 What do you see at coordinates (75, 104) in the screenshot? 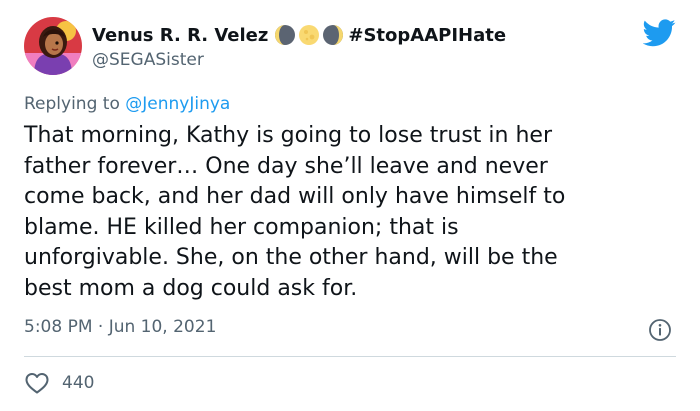
I see `replying-to-label: Replying to` at bounding box center [75, 104].